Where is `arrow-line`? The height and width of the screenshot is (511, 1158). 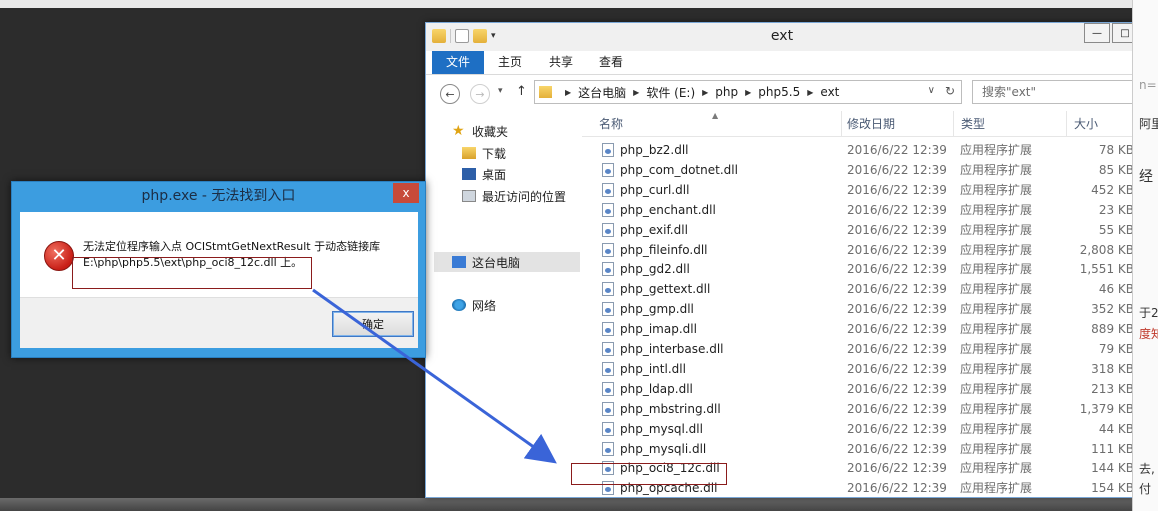 arrow-line is located at coordinates (434, 376).